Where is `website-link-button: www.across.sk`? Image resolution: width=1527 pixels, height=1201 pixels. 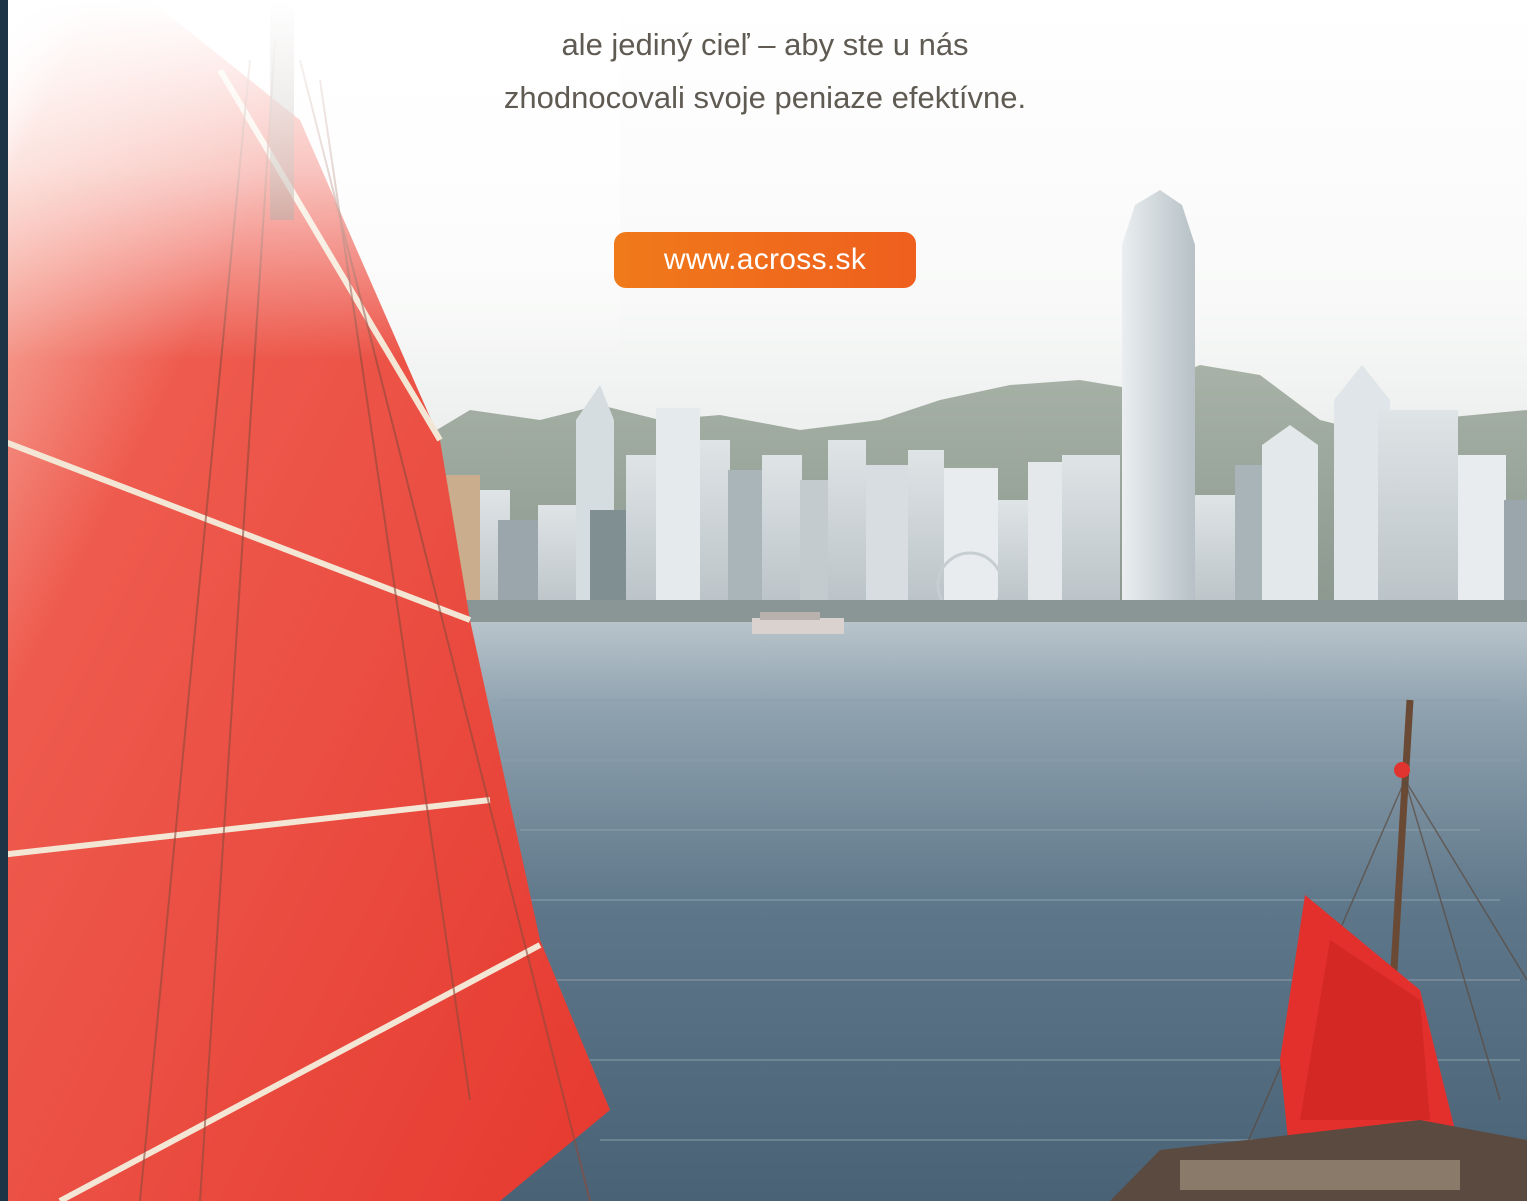 website-link-button: www.across.sk is located at coordinates (765, 260).